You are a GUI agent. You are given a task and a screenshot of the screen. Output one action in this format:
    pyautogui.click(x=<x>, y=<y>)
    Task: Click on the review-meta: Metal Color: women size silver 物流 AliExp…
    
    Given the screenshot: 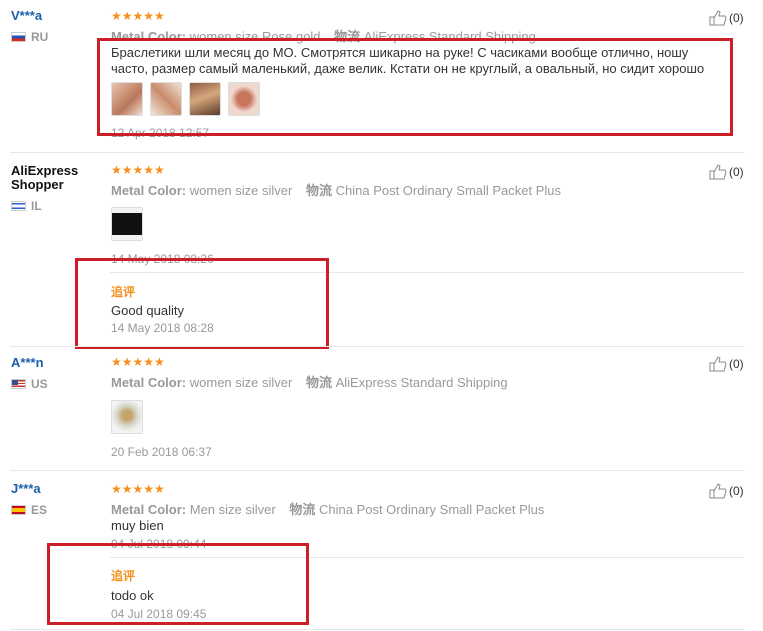 What is the action you would take?
    pyautogui.click(x=309, y=382)
    